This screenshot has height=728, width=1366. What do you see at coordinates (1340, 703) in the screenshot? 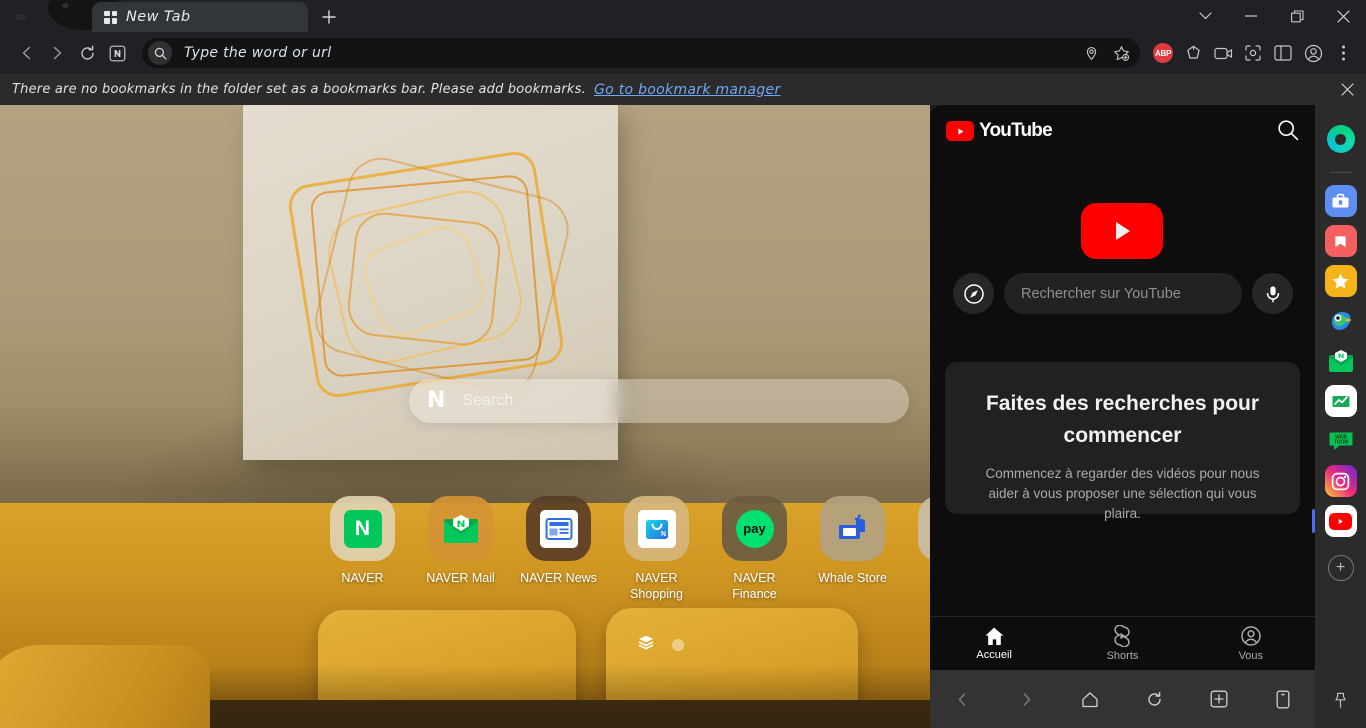
I see `dock-pin-button` at bounding box center [1340, 703].